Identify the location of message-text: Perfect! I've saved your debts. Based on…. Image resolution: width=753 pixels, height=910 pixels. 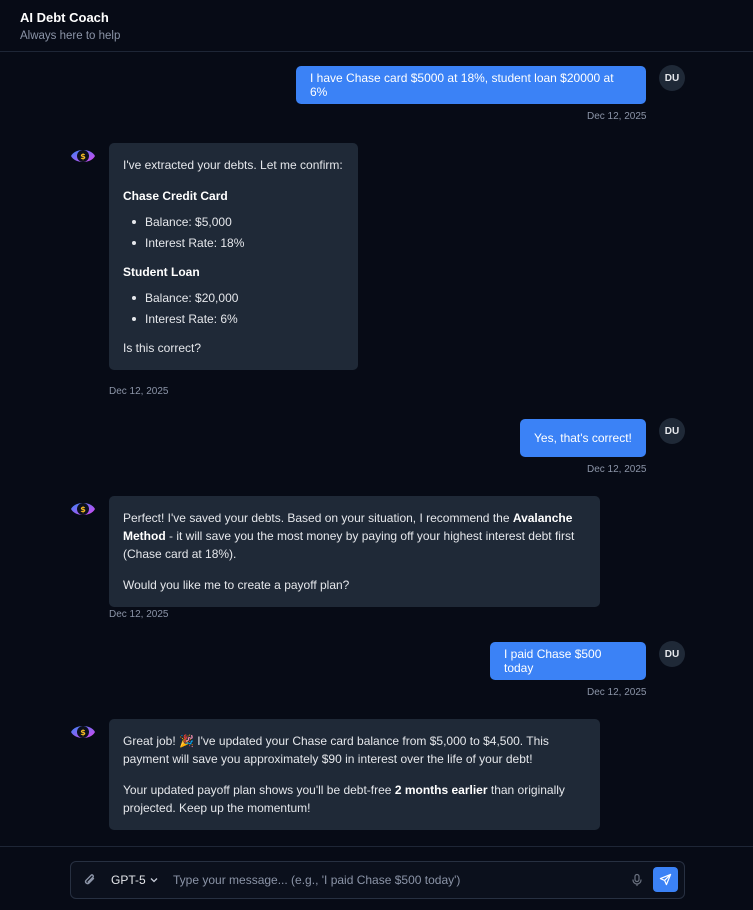
(349, 536).